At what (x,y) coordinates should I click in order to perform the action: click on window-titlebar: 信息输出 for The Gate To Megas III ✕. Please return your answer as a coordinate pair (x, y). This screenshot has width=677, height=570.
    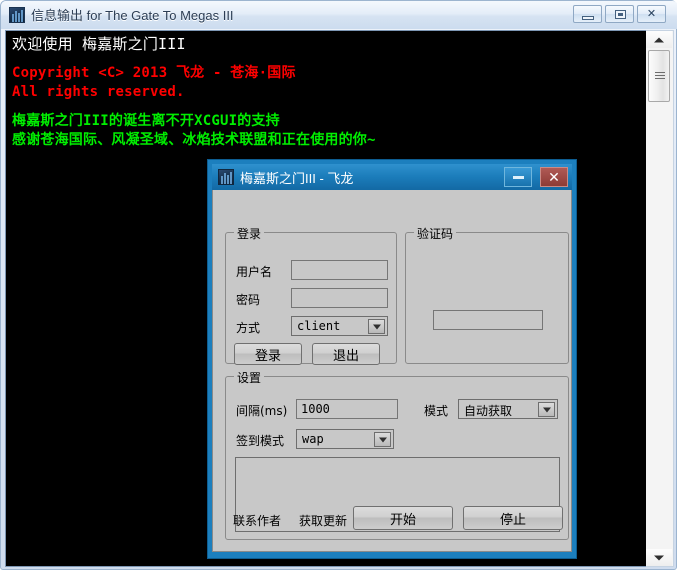
    Looking at the image, I should click on (339, 15).